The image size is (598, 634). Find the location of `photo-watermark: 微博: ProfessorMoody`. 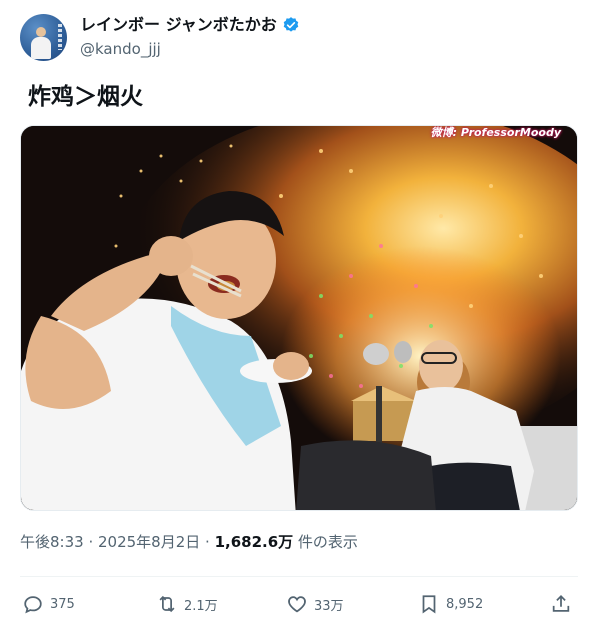

photo-watermark: 微博: ProfessorMoody is located at coordinates (495, 132).